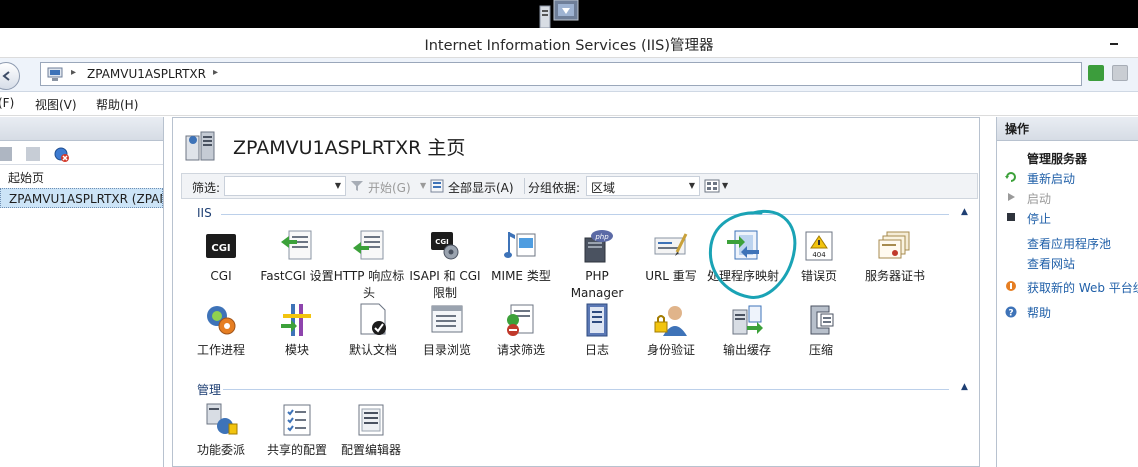 The width and height of the screenshot is (1138, 467). Describe the element at coordinates (712, 186) in the screenshot. I see `view-mode-icon` at that location.